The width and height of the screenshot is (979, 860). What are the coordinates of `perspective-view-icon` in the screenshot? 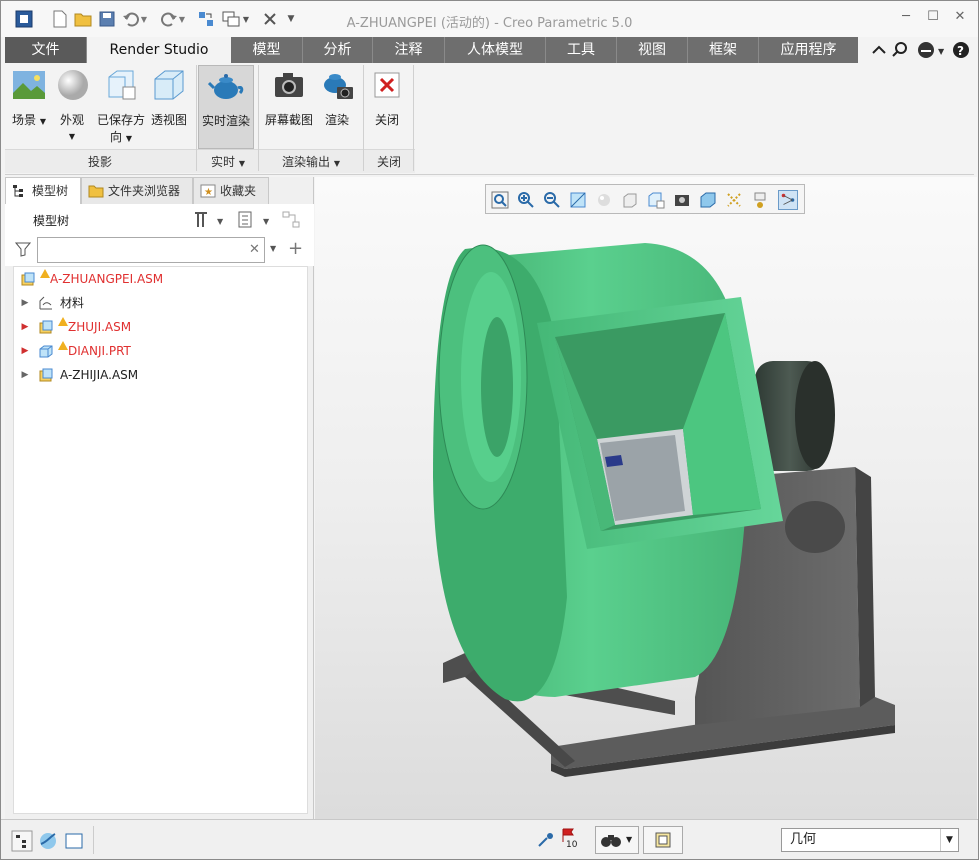 It's located at (682, 200).